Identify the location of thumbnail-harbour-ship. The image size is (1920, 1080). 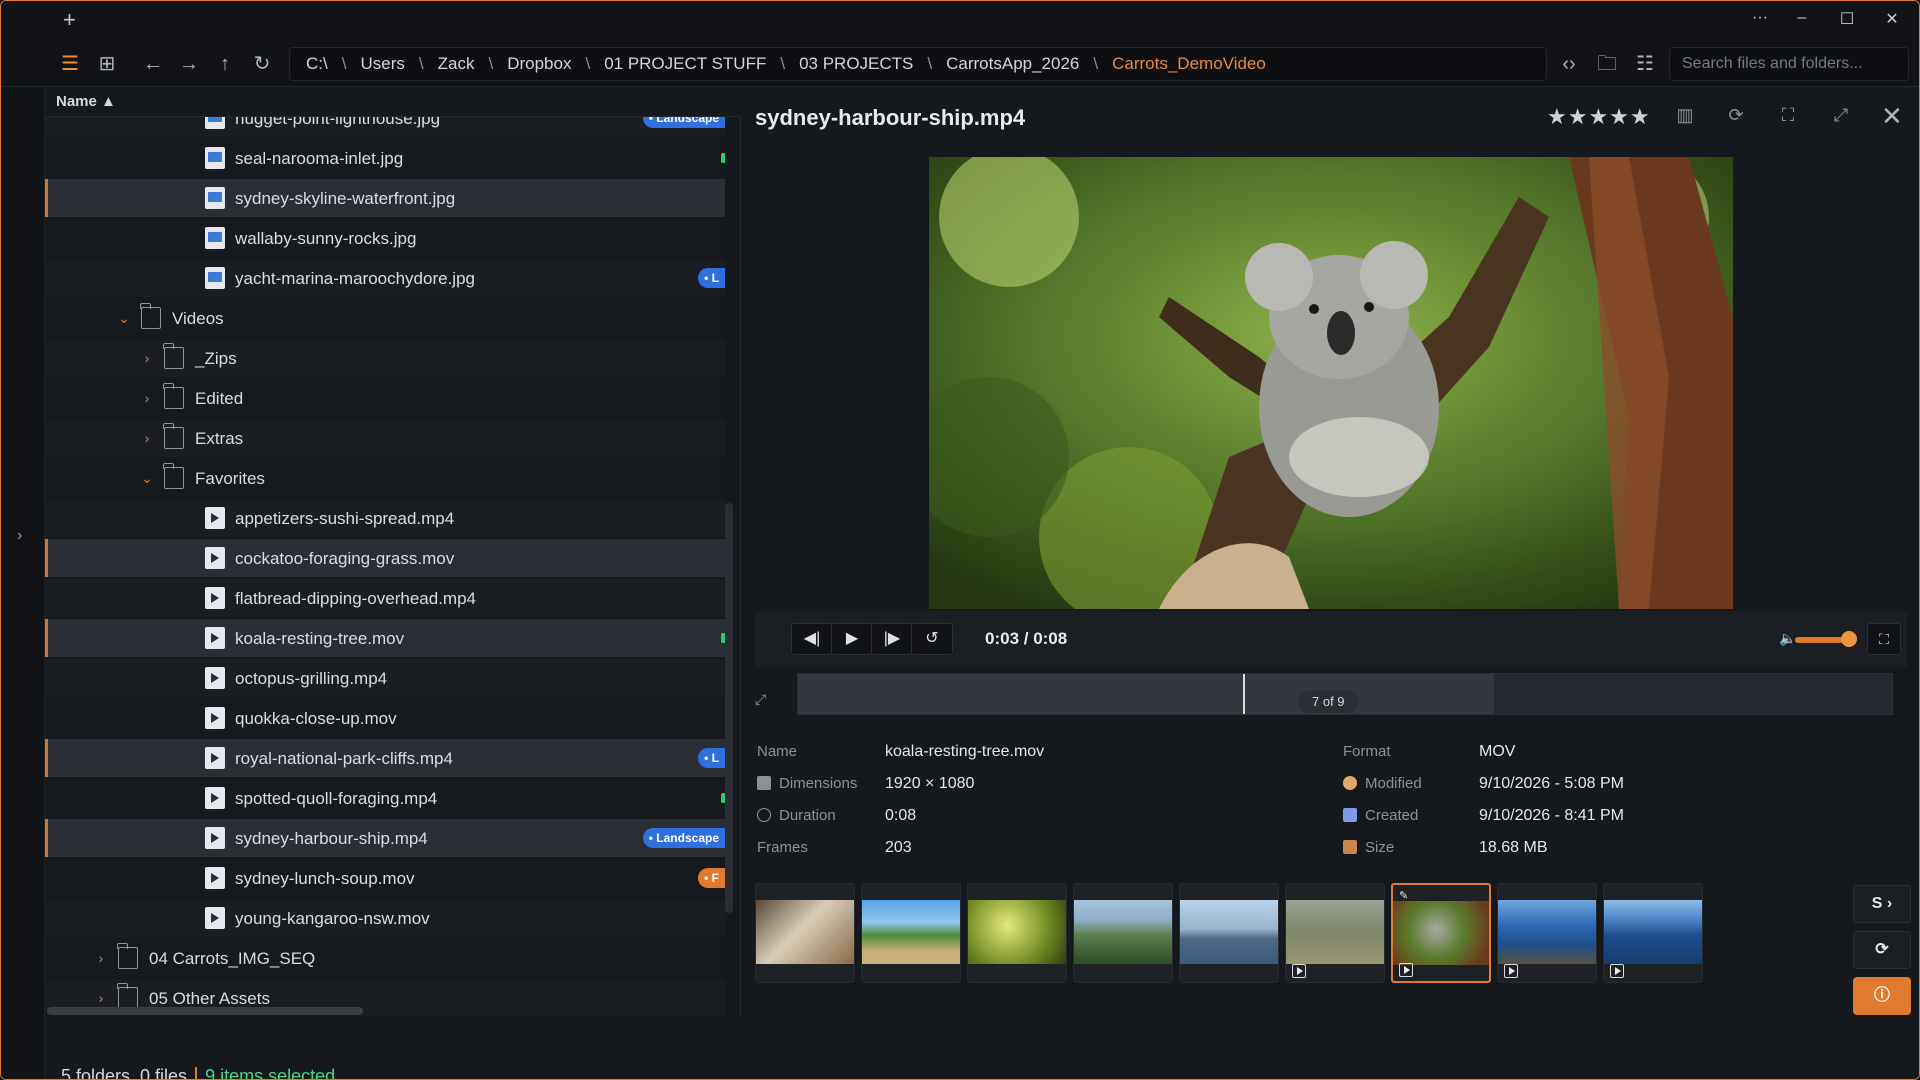
(1653, 933).